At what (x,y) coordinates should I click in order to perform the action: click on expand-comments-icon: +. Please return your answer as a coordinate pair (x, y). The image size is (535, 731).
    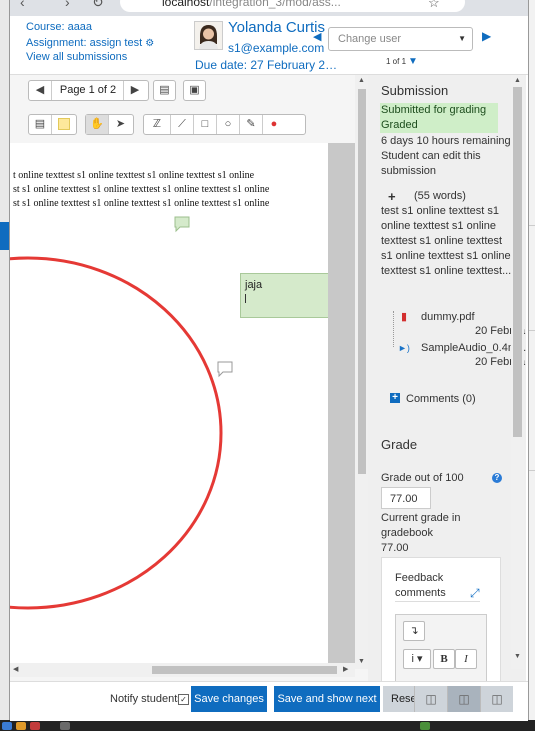
    Looking at the image, I should click on (395, 398).